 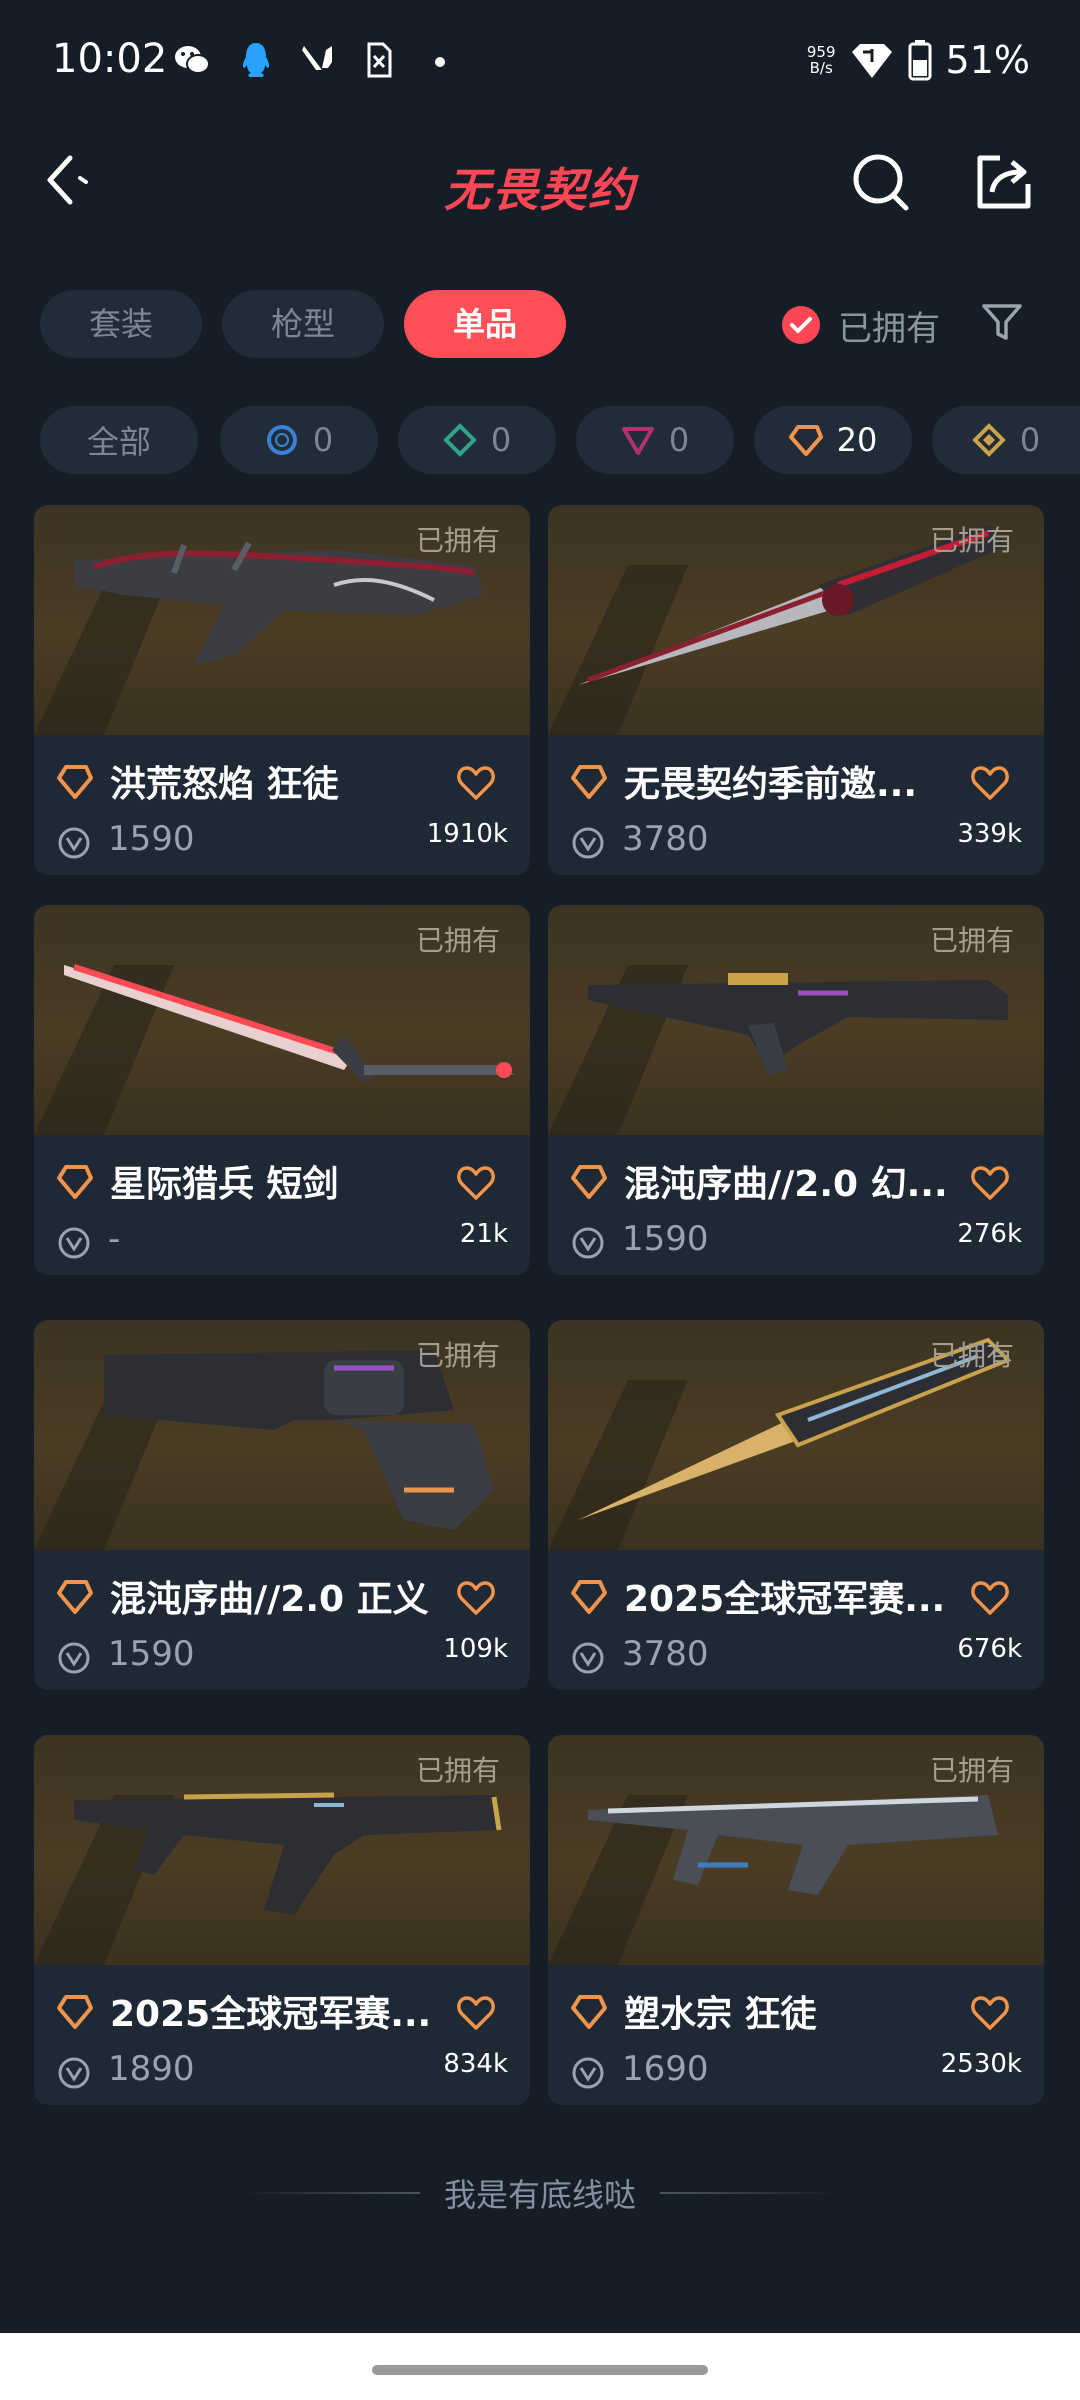 What do you see at coordinates (1002, 322) in the screenshot?
I see `filter-funnel-icon` at bounding box center [1002, 322].